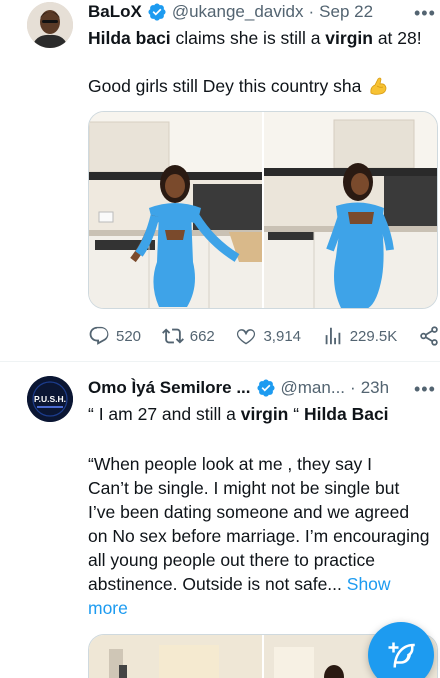 Image resolution: width=440 pixels, height=678 pixels. I want to click on author-avatar: P.U.S.H., so click(50, 399).